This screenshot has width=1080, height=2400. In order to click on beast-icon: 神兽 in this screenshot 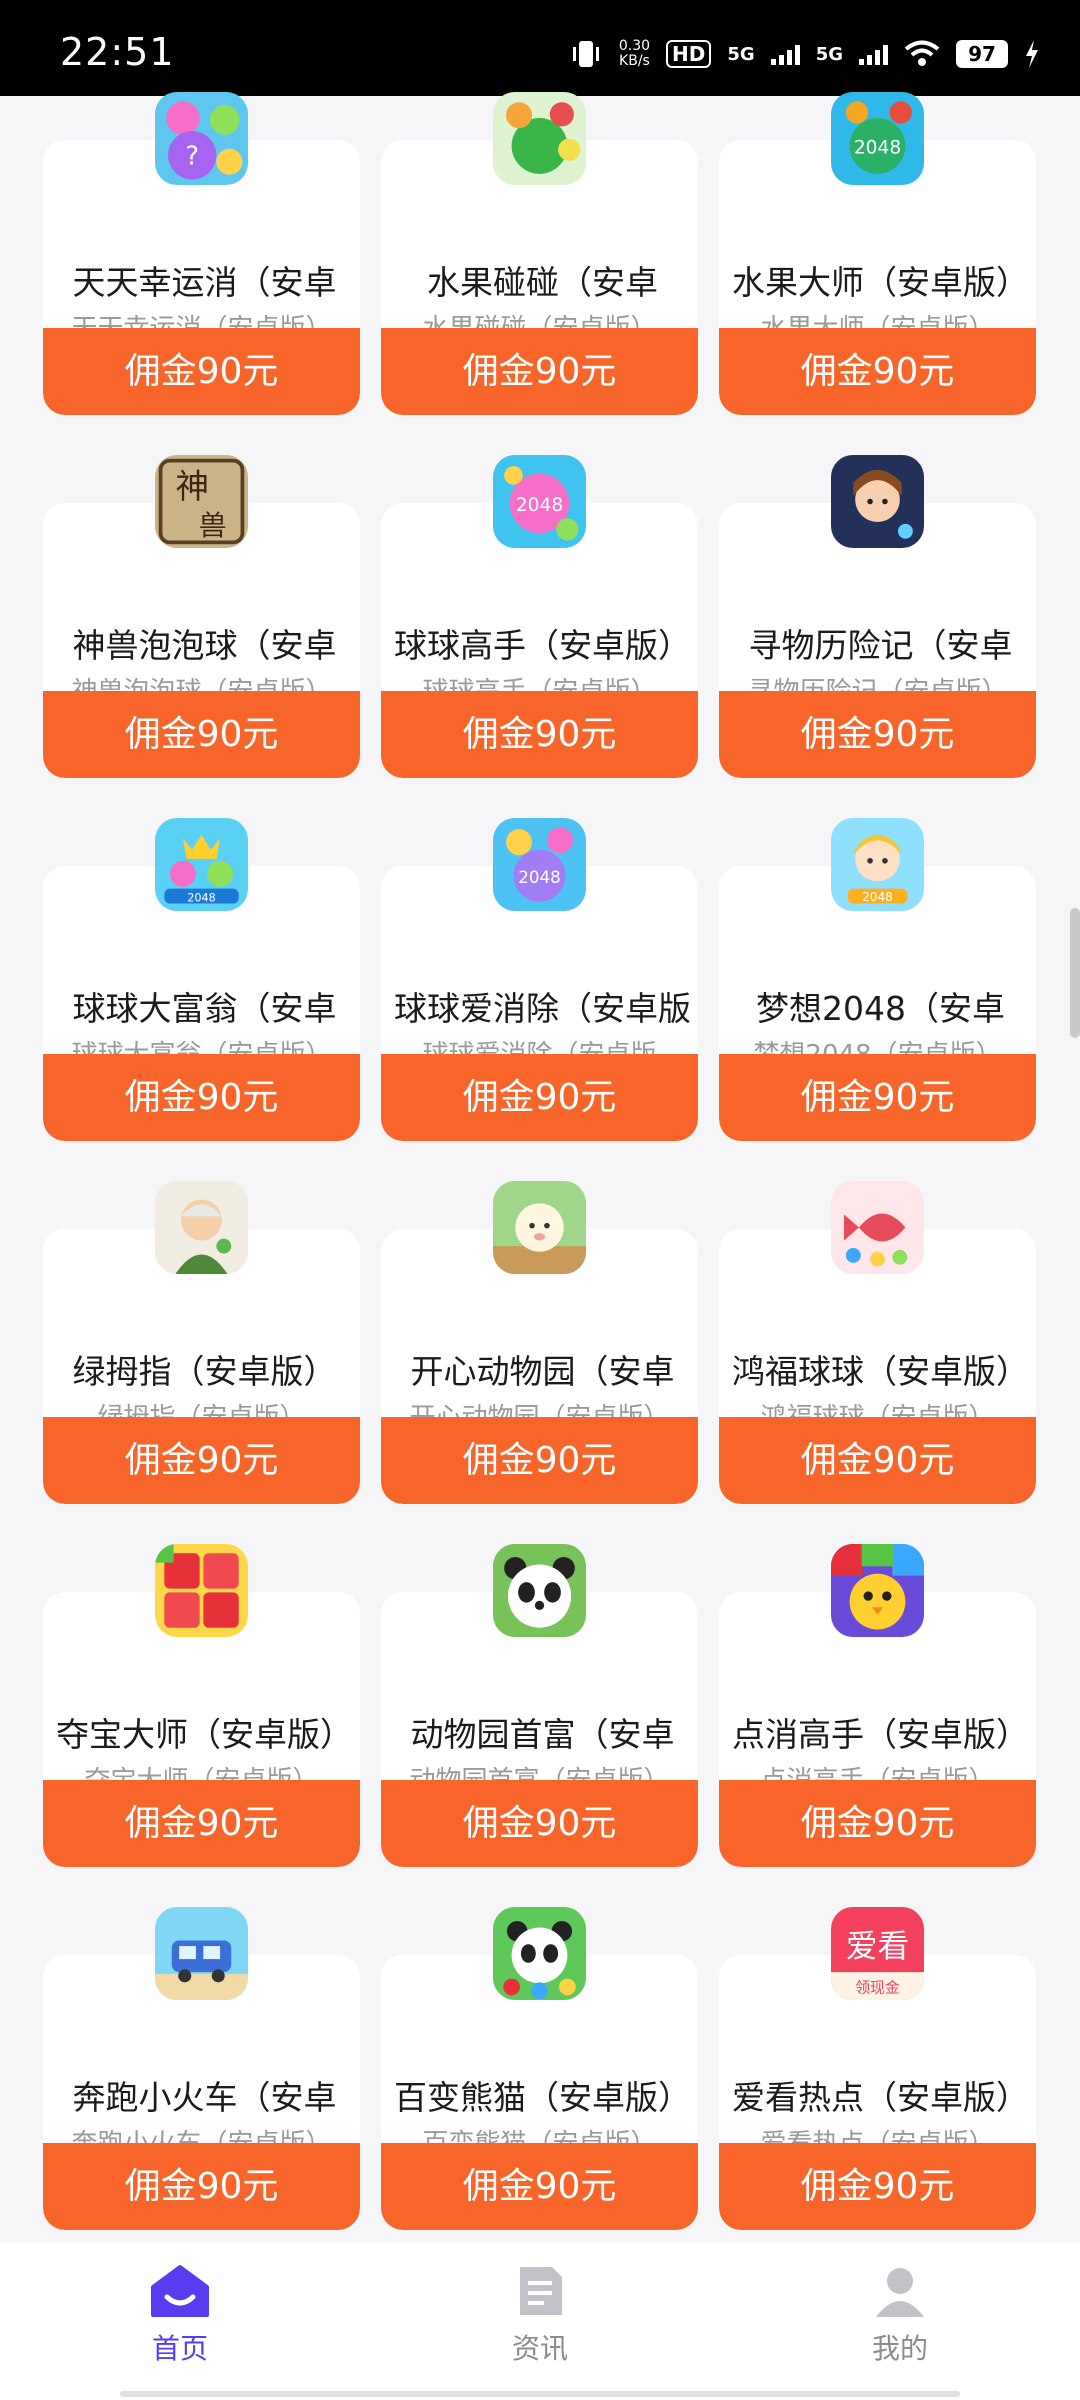, I will do `click(201, 501)`.